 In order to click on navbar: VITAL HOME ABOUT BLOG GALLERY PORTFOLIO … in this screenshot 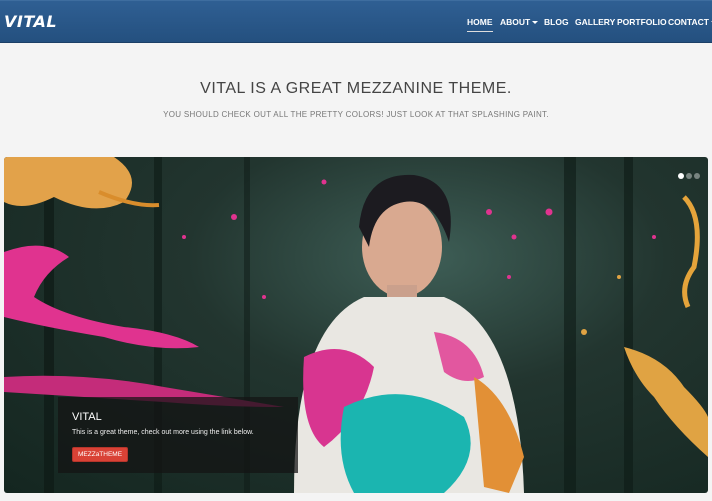, I will do `click(356, 21)`.